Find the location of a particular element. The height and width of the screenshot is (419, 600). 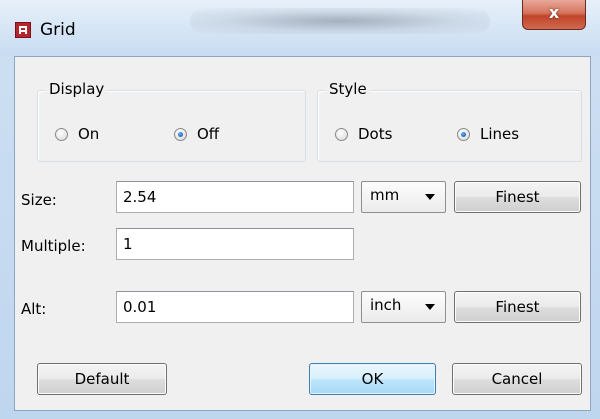

size-unit-select: mm is located at coordinates (403, 197).